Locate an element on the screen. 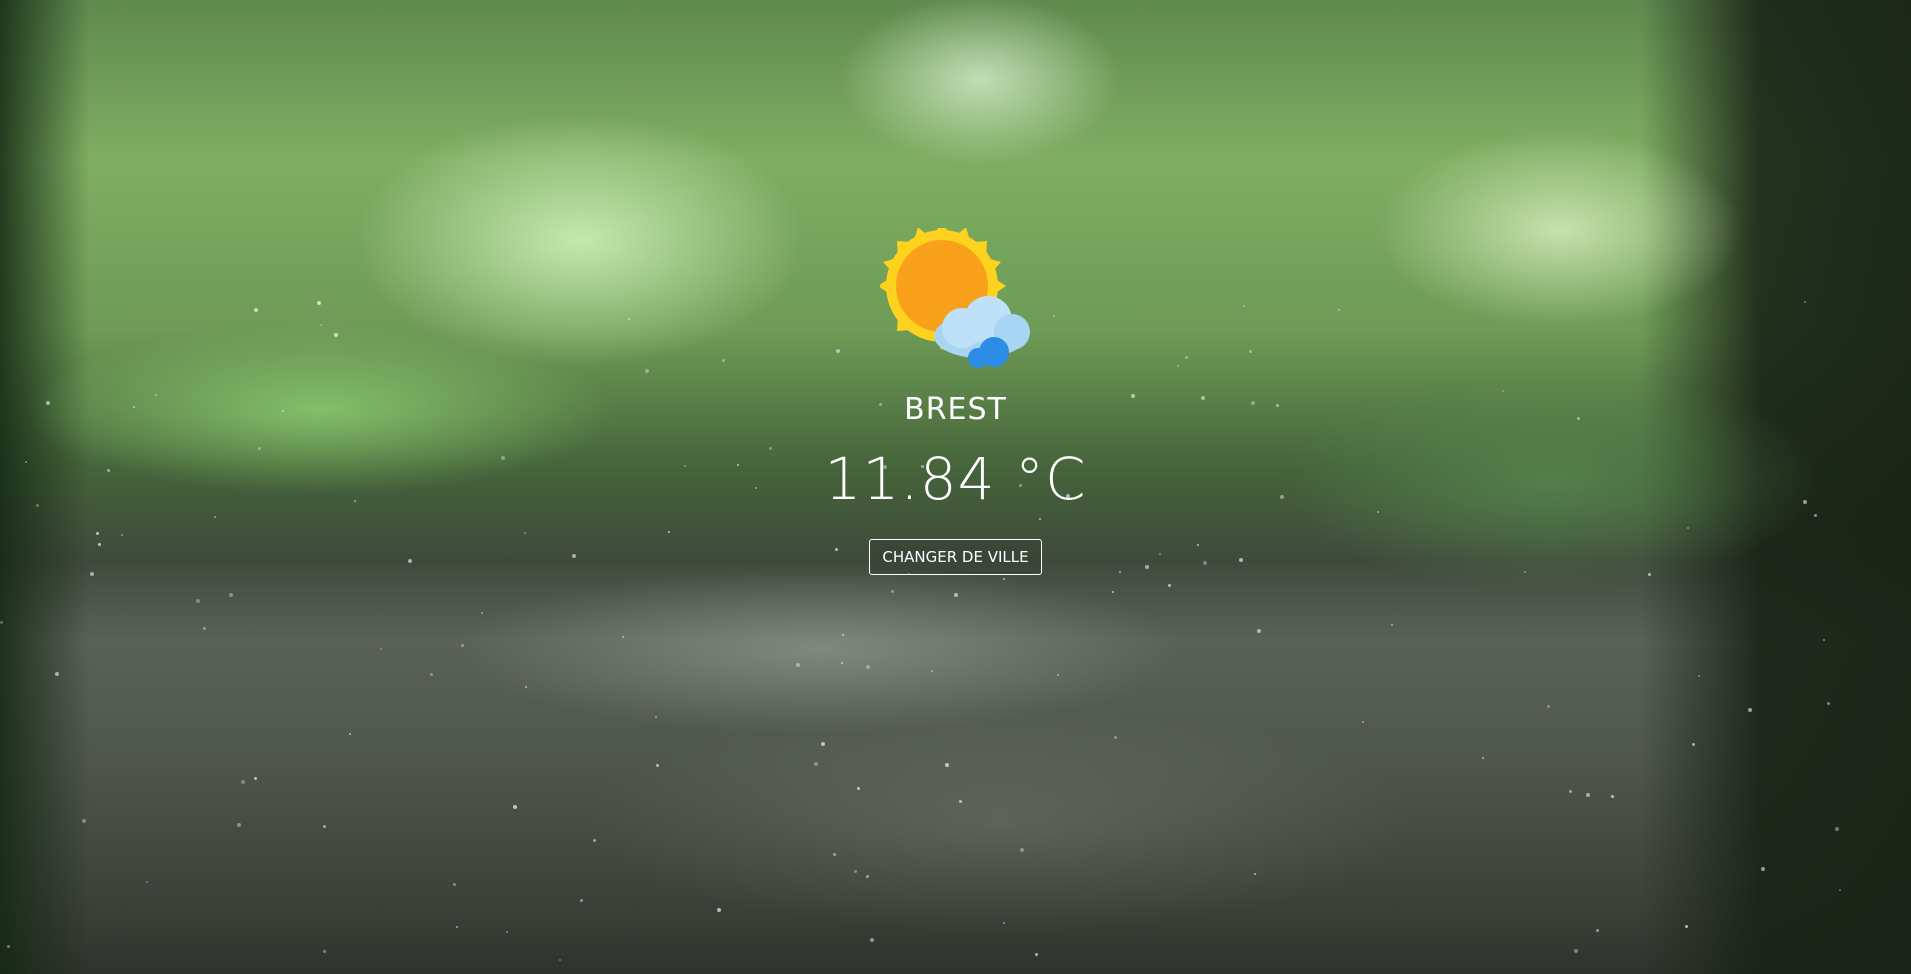  temperature-value: 11.84 °C is located at coordinates (955, 479).